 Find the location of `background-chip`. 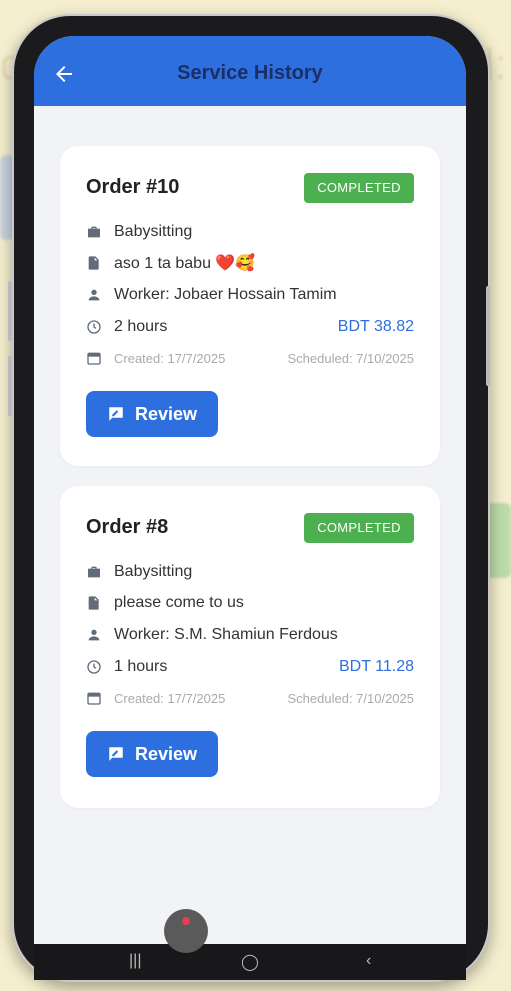

background-chip is located at coordinates (499, 540).